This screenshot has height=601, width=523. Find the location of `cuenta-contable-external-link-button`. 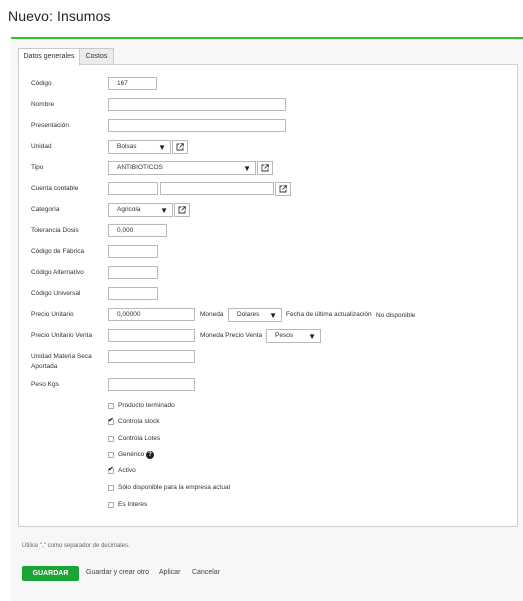

cuenta-contable-external-link-button is located at coordinates (283, 189).